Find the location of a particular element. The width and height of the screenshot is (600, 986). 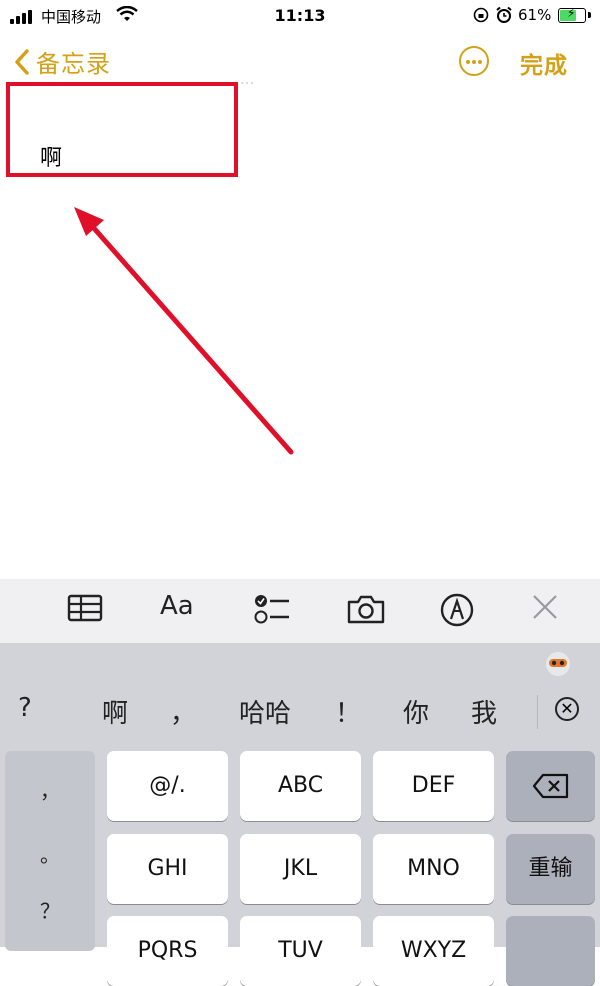

format-toolbar: Aa is located at coordinates (300, 611).